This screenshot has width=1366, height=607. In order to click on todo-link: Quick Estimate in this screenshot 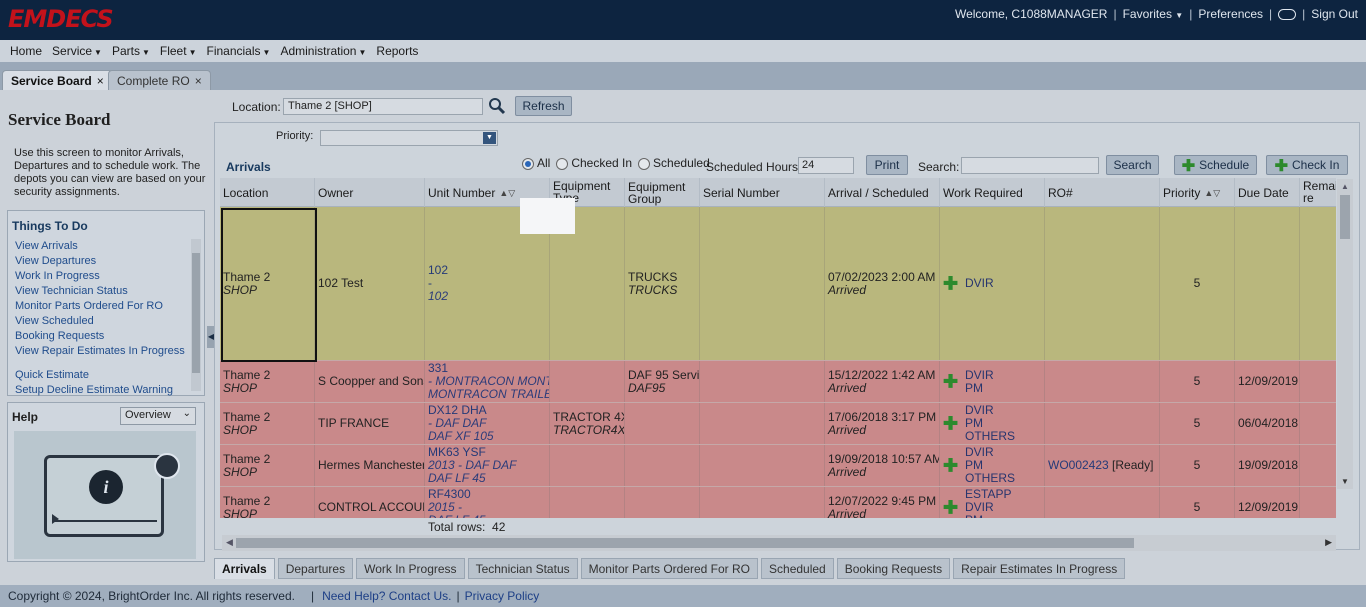, I will do `click(100, 375)`.